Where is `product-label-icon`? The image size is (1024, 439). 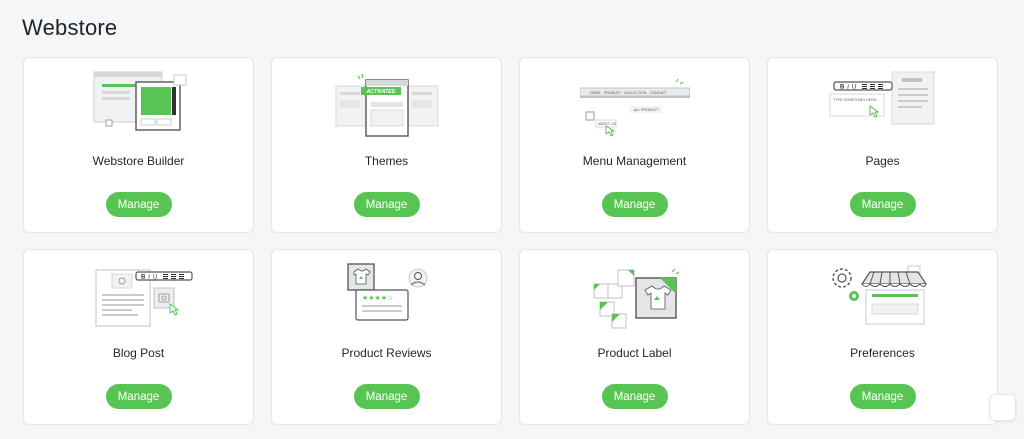 product-label-icon is located at coordinates (634, 297).